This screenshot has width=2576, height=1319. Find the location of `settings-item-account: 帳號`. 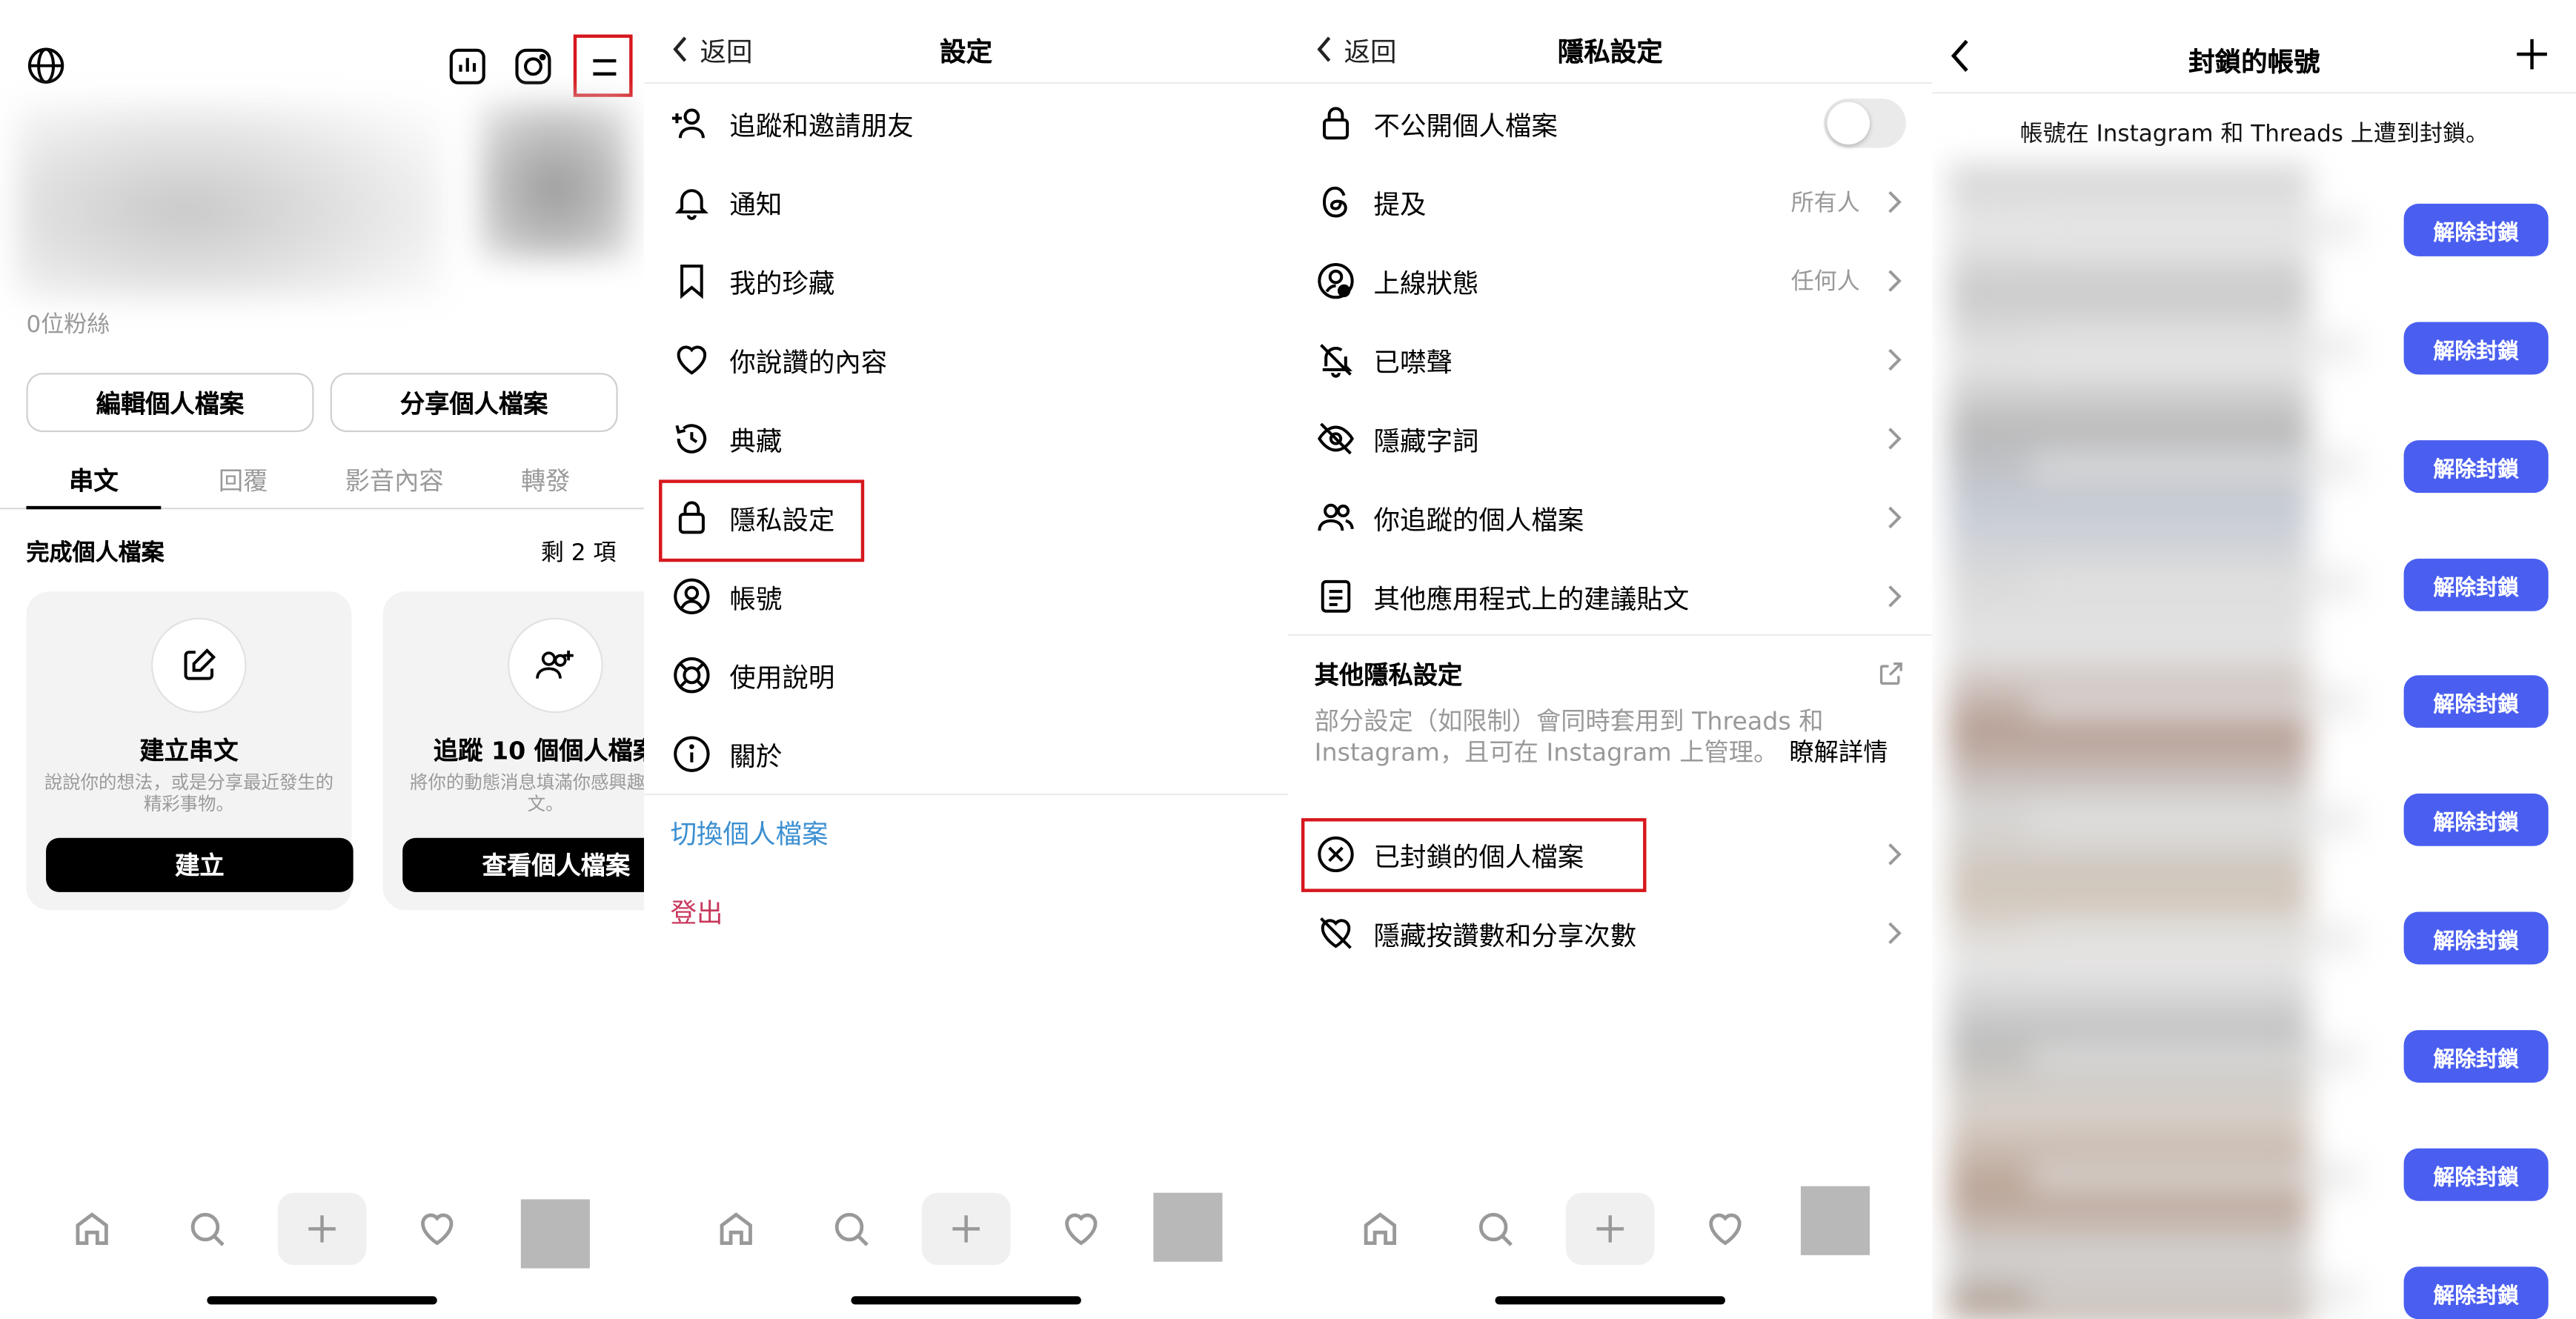

settings-item-account: 帳號 is located at coordinates (966, 596).